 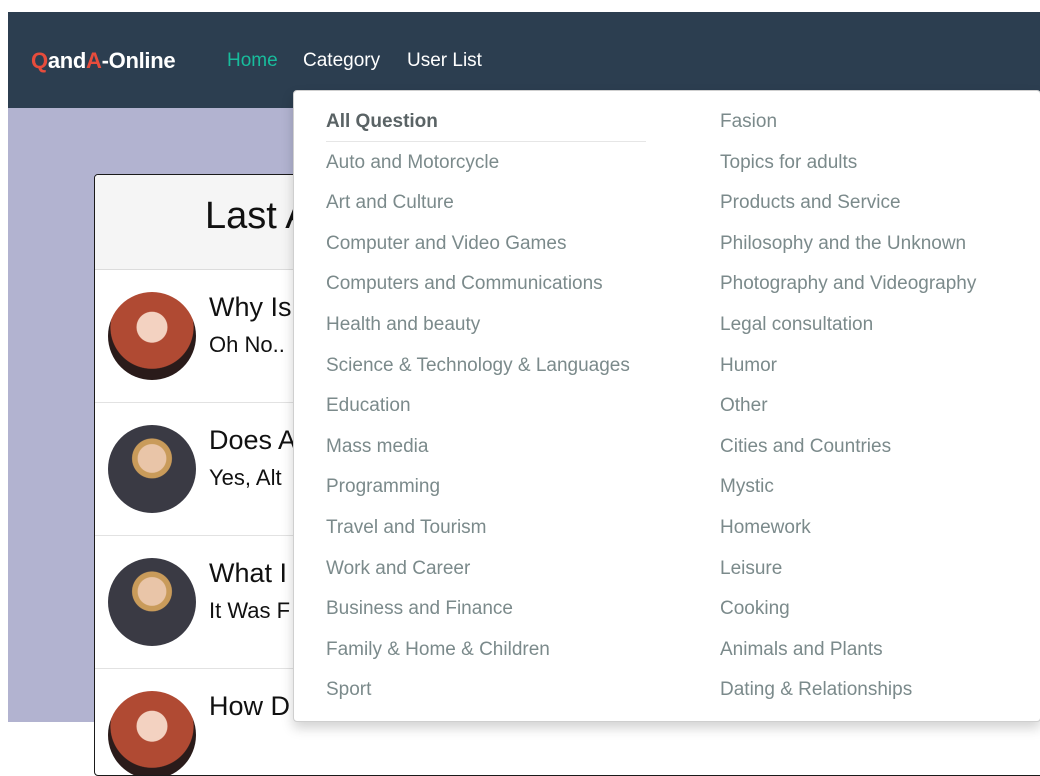 I want to click on question-answer: Yes, Alt, so click(x=245, y=477).